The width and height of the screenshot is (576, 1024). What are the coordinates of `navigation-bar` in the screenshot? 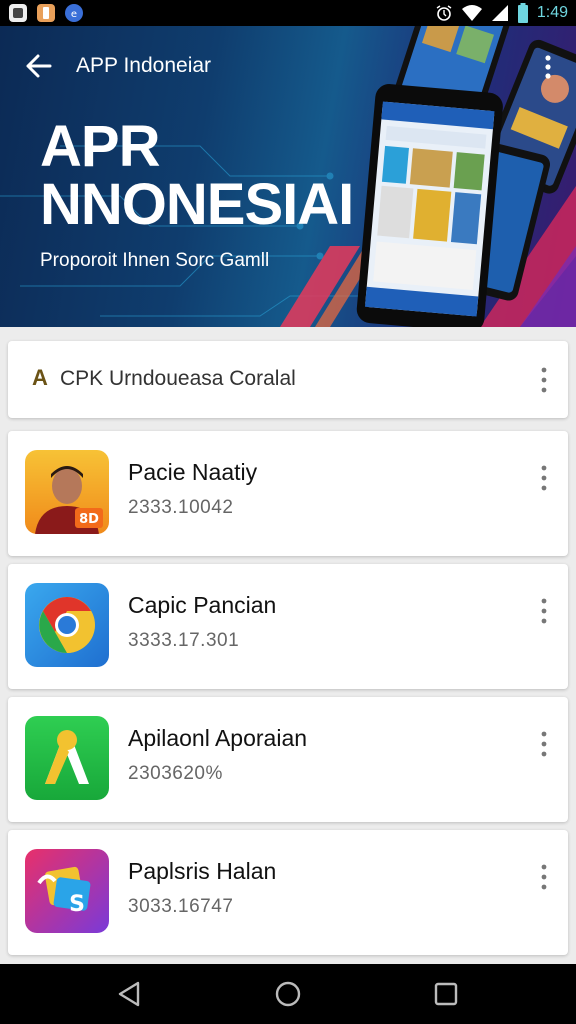 It's located at (288, 994).